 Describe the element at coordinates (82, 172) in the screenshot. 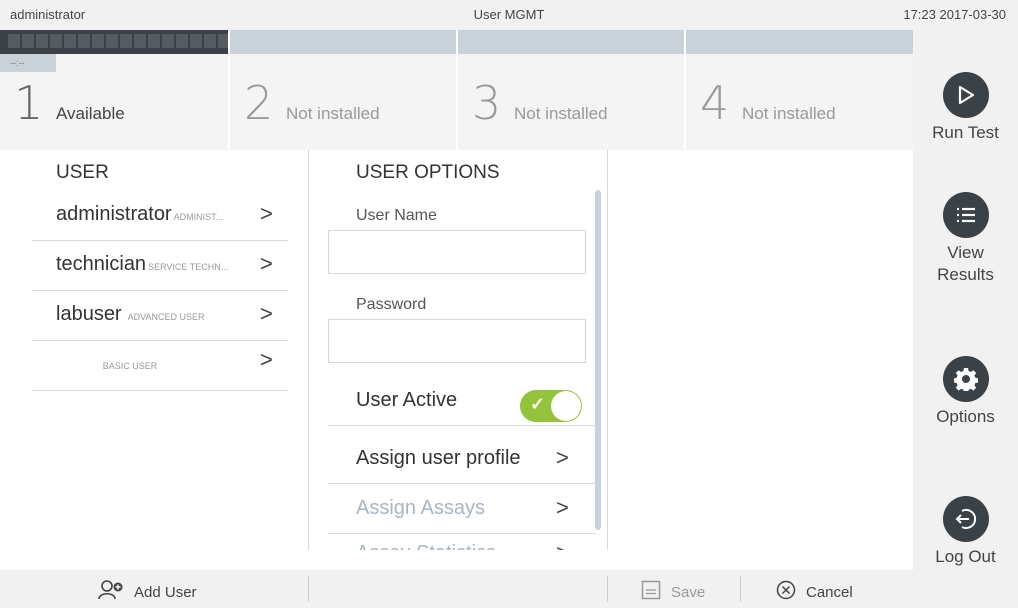

I see `user-list-title: USER` at that location.